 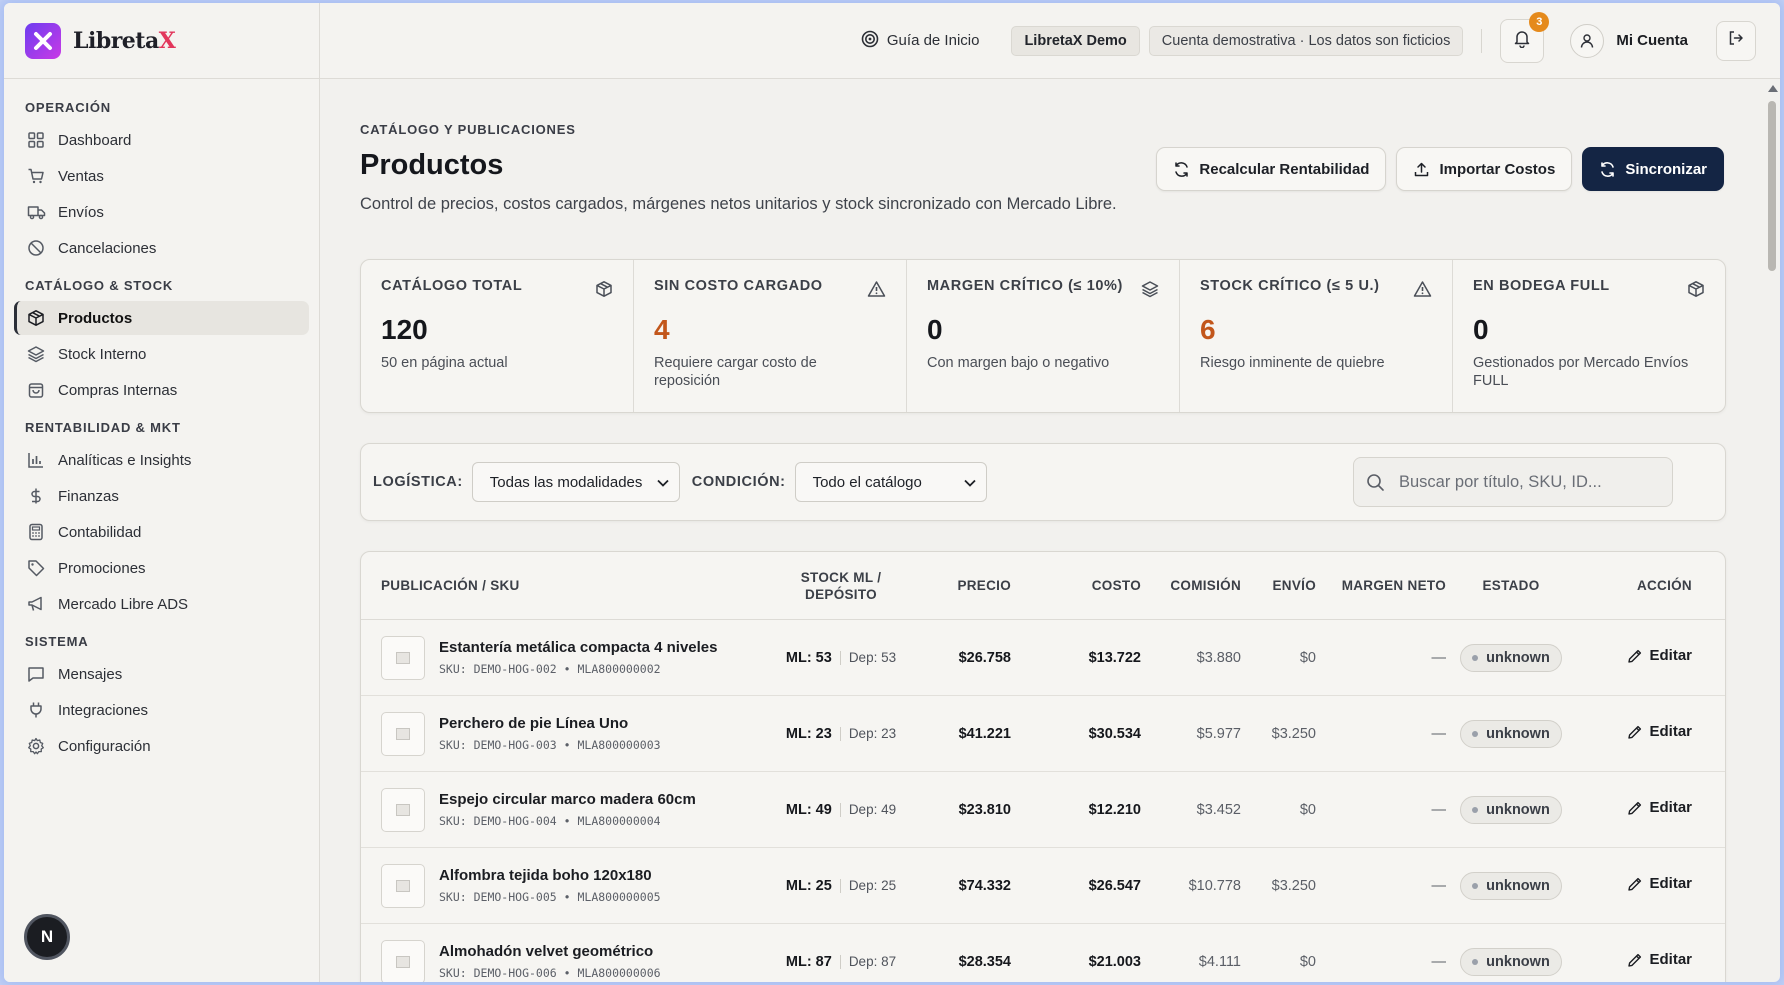 I want to click on sidebar-item-envios: Envíos, so click(x=161, y=212).